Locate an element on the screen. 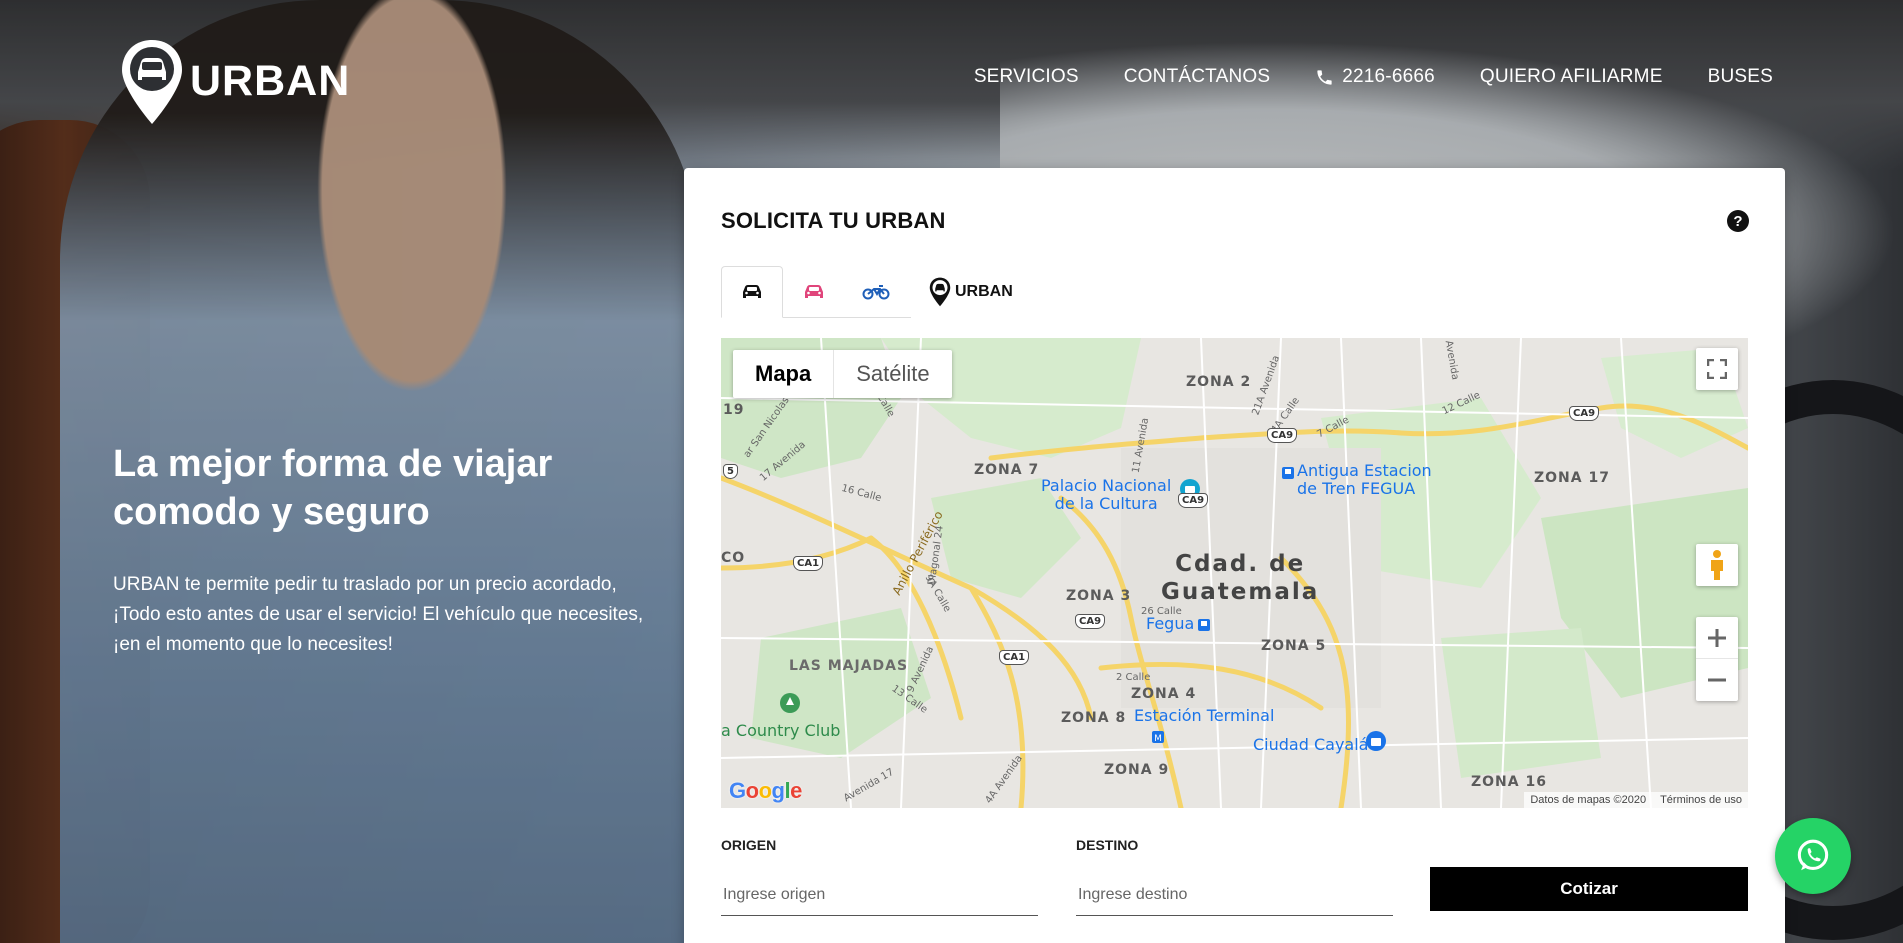 Image resolution: width=1903 pixels, height=943 pixels. svg-text: M is located at coordinates (1158, 739).